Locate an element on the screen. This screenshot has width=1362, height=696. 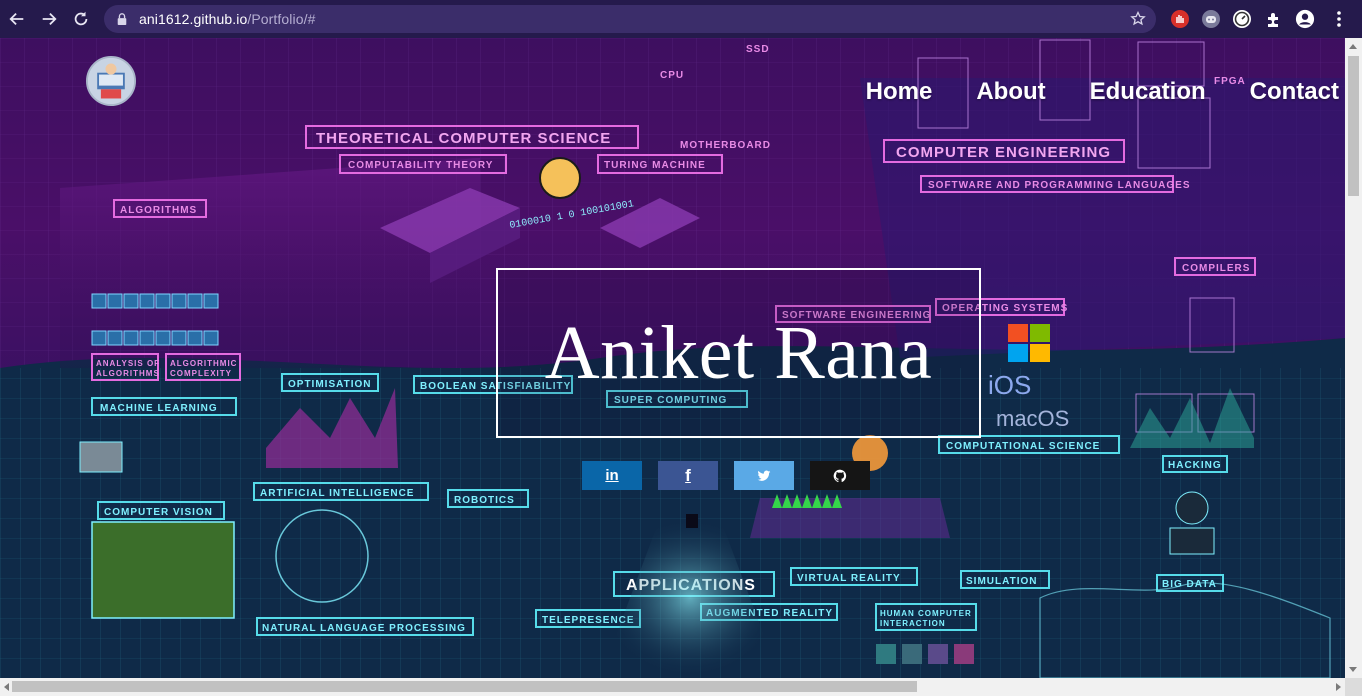
avatar is located at coordinates (111, 81).